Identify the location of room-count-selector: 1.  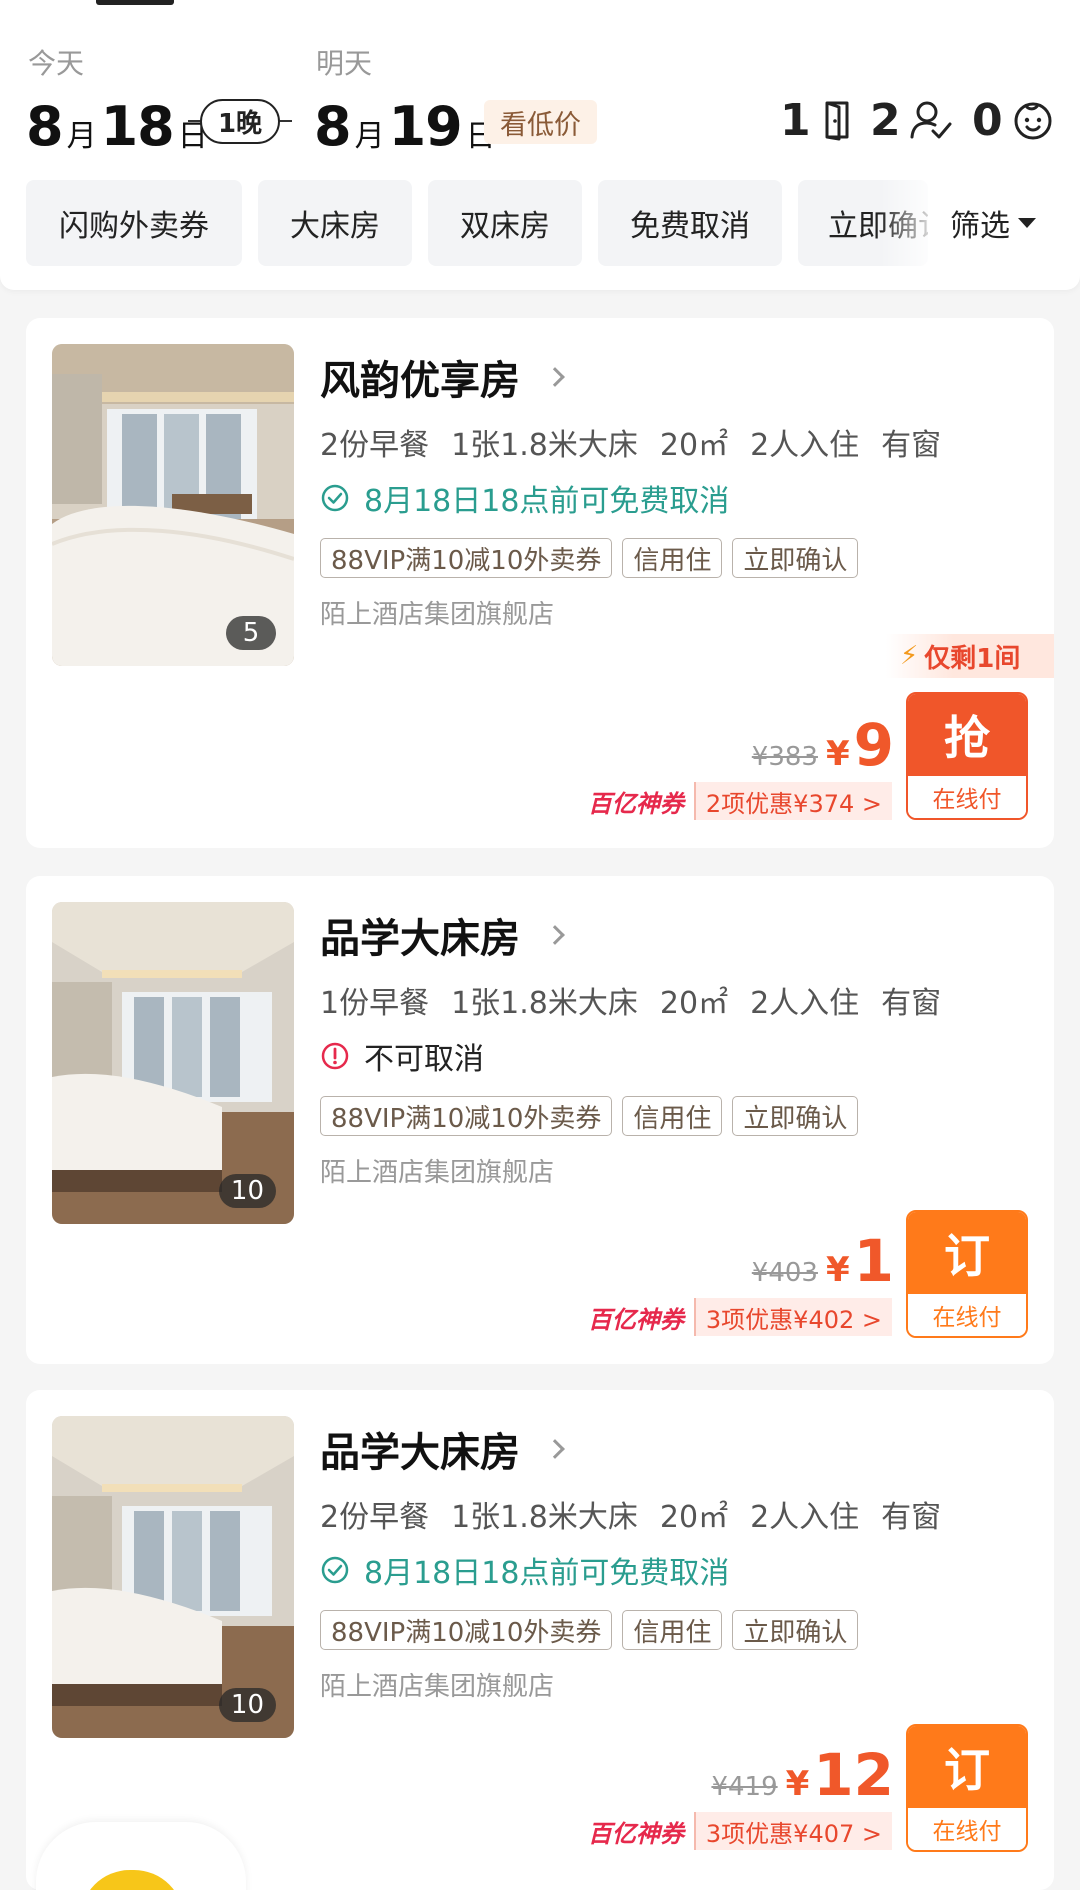
(816, 120).